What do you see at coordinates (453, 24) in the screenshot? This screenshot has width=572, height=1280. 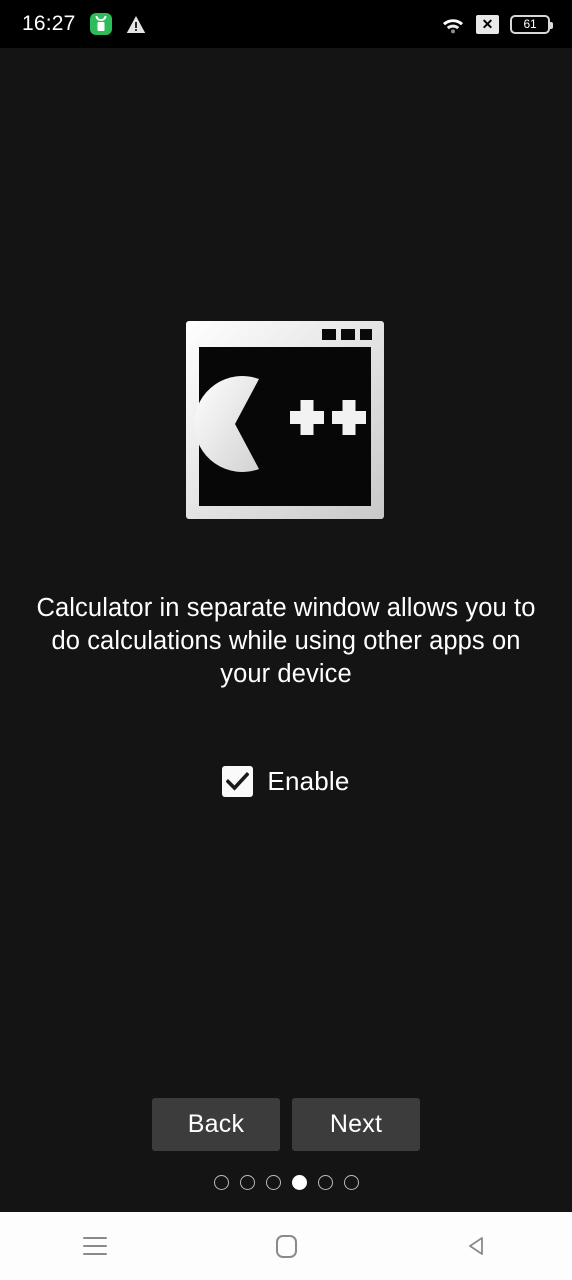 I see `wifi-icon` at bounding box center [453, 24].